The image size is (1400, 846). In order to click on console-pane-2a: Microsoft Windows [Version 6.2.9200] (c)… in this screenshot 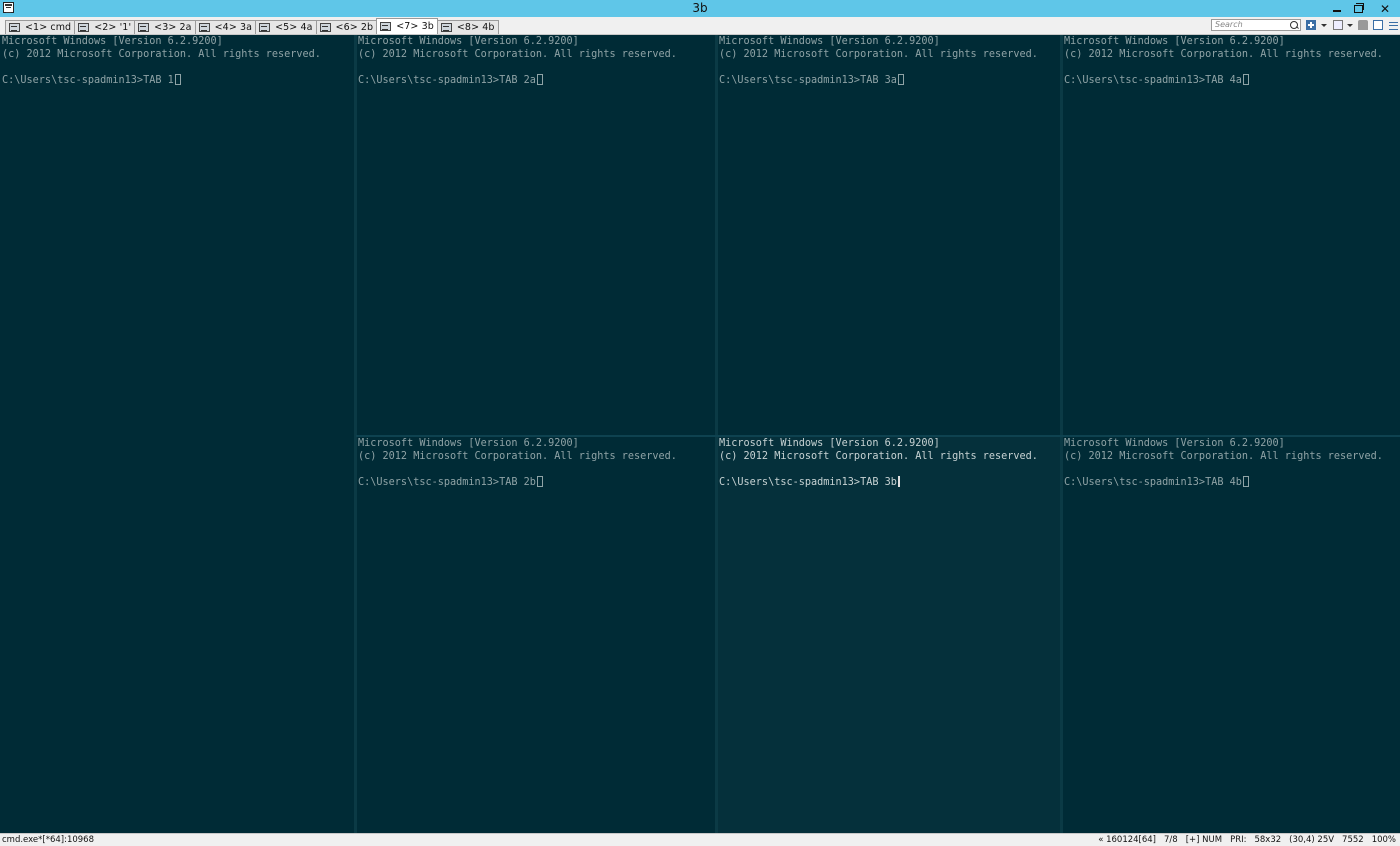, I will do `click(535, 235)`.